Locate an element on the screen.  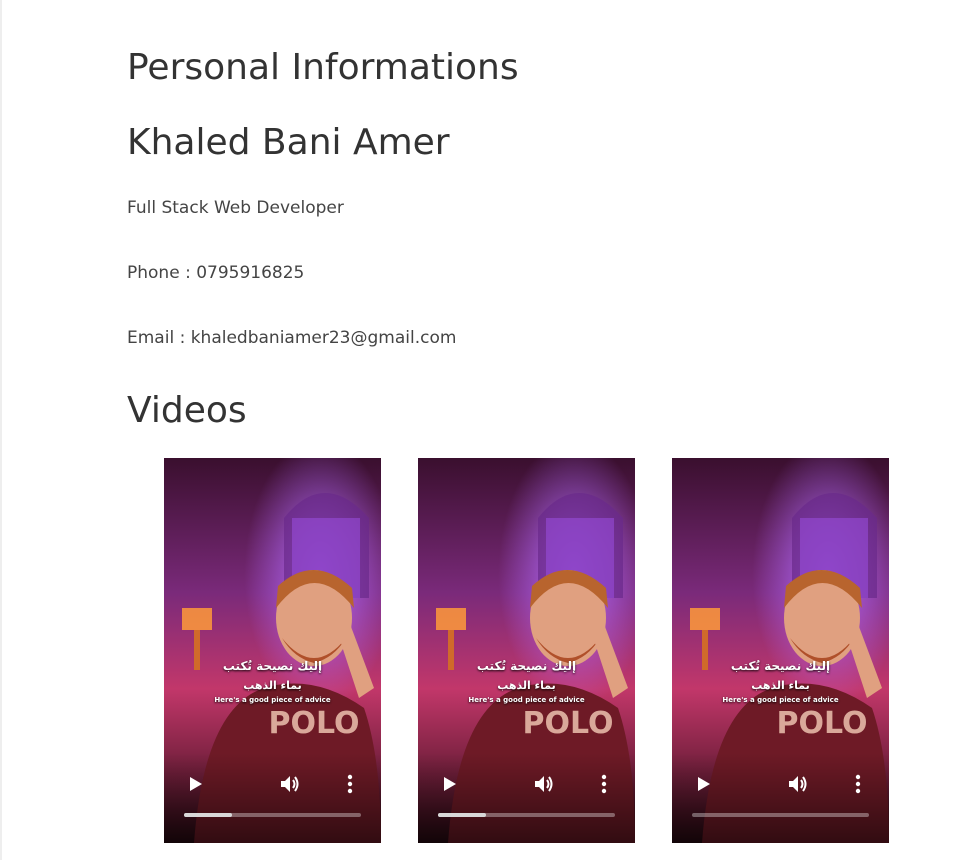
phone-text: Phone : 0795916825 is located at coordinates (216, 273).